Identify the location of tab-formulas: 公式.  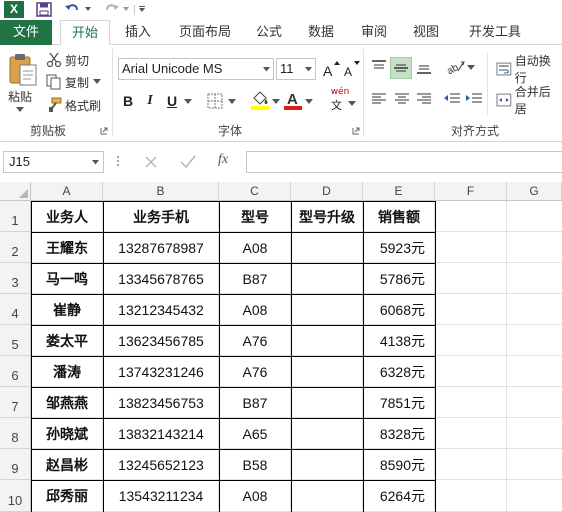
(269, 32).